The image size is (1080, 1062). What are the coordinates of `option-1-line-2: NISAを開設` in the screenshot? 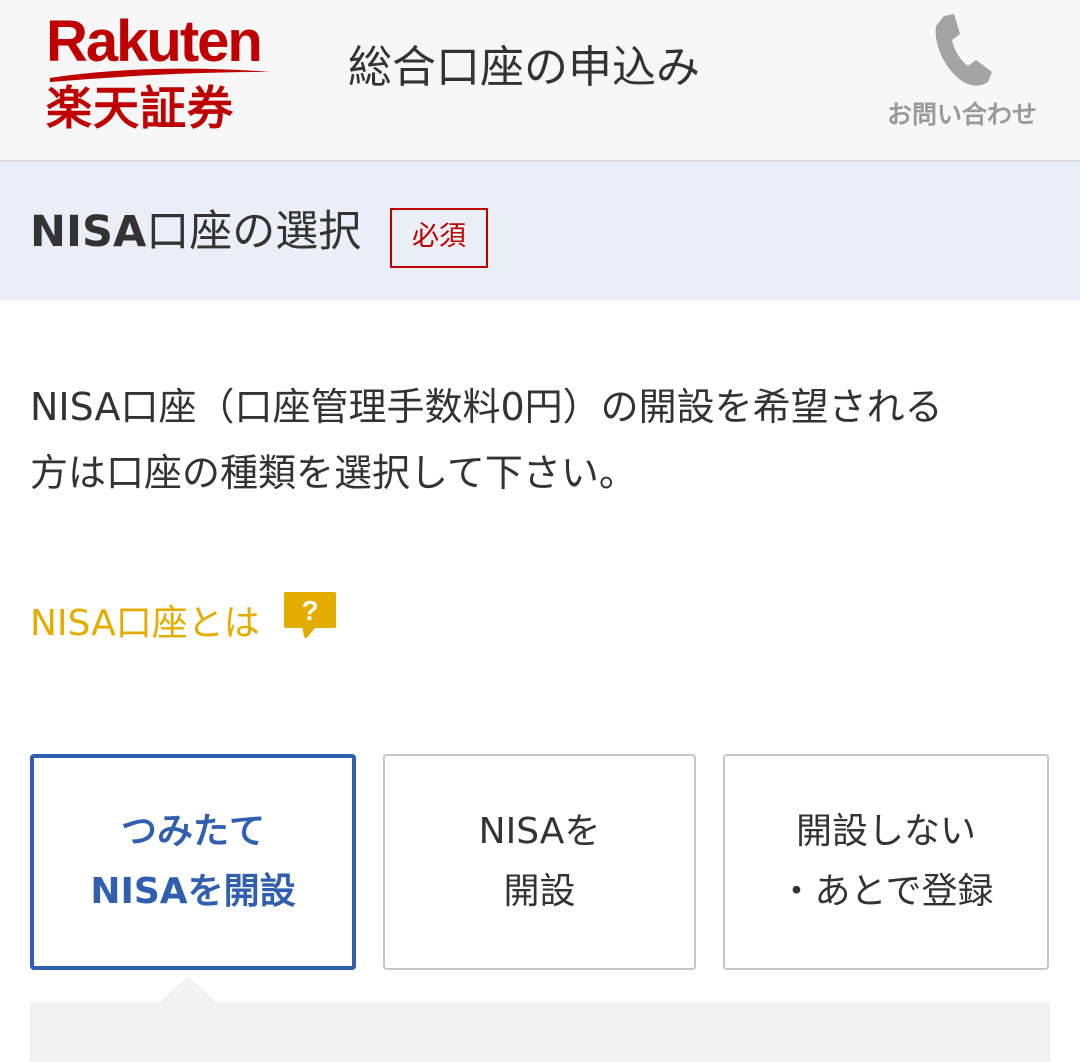 It's located at (193, 891).